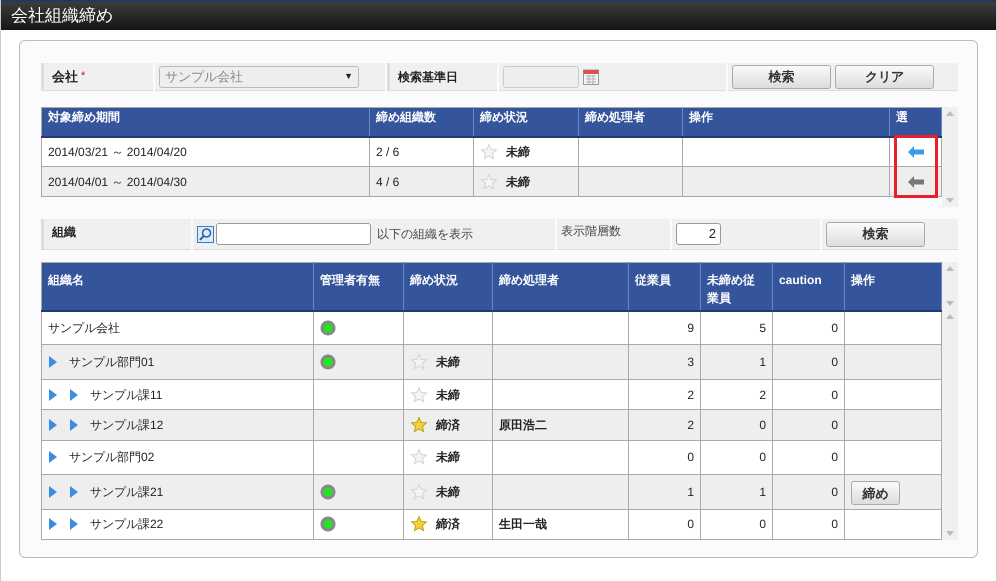  Describe the element at coordinates (127, 525) in the screenshot. I see `organization-name: サンプル課22` at that location.